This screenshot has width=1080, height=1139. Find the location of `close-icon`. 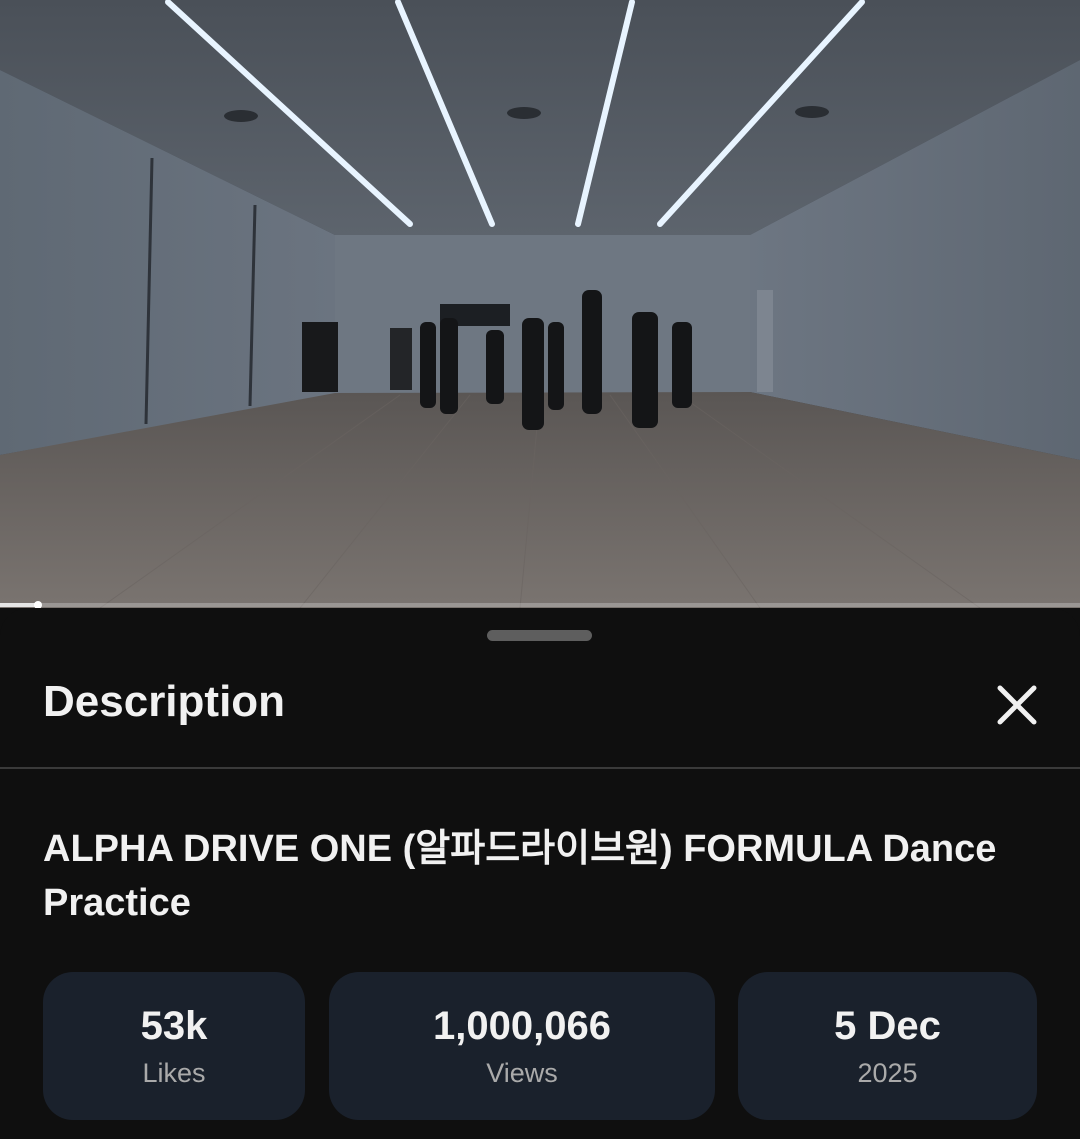

close-icon is located at coordinates (1017, 705).